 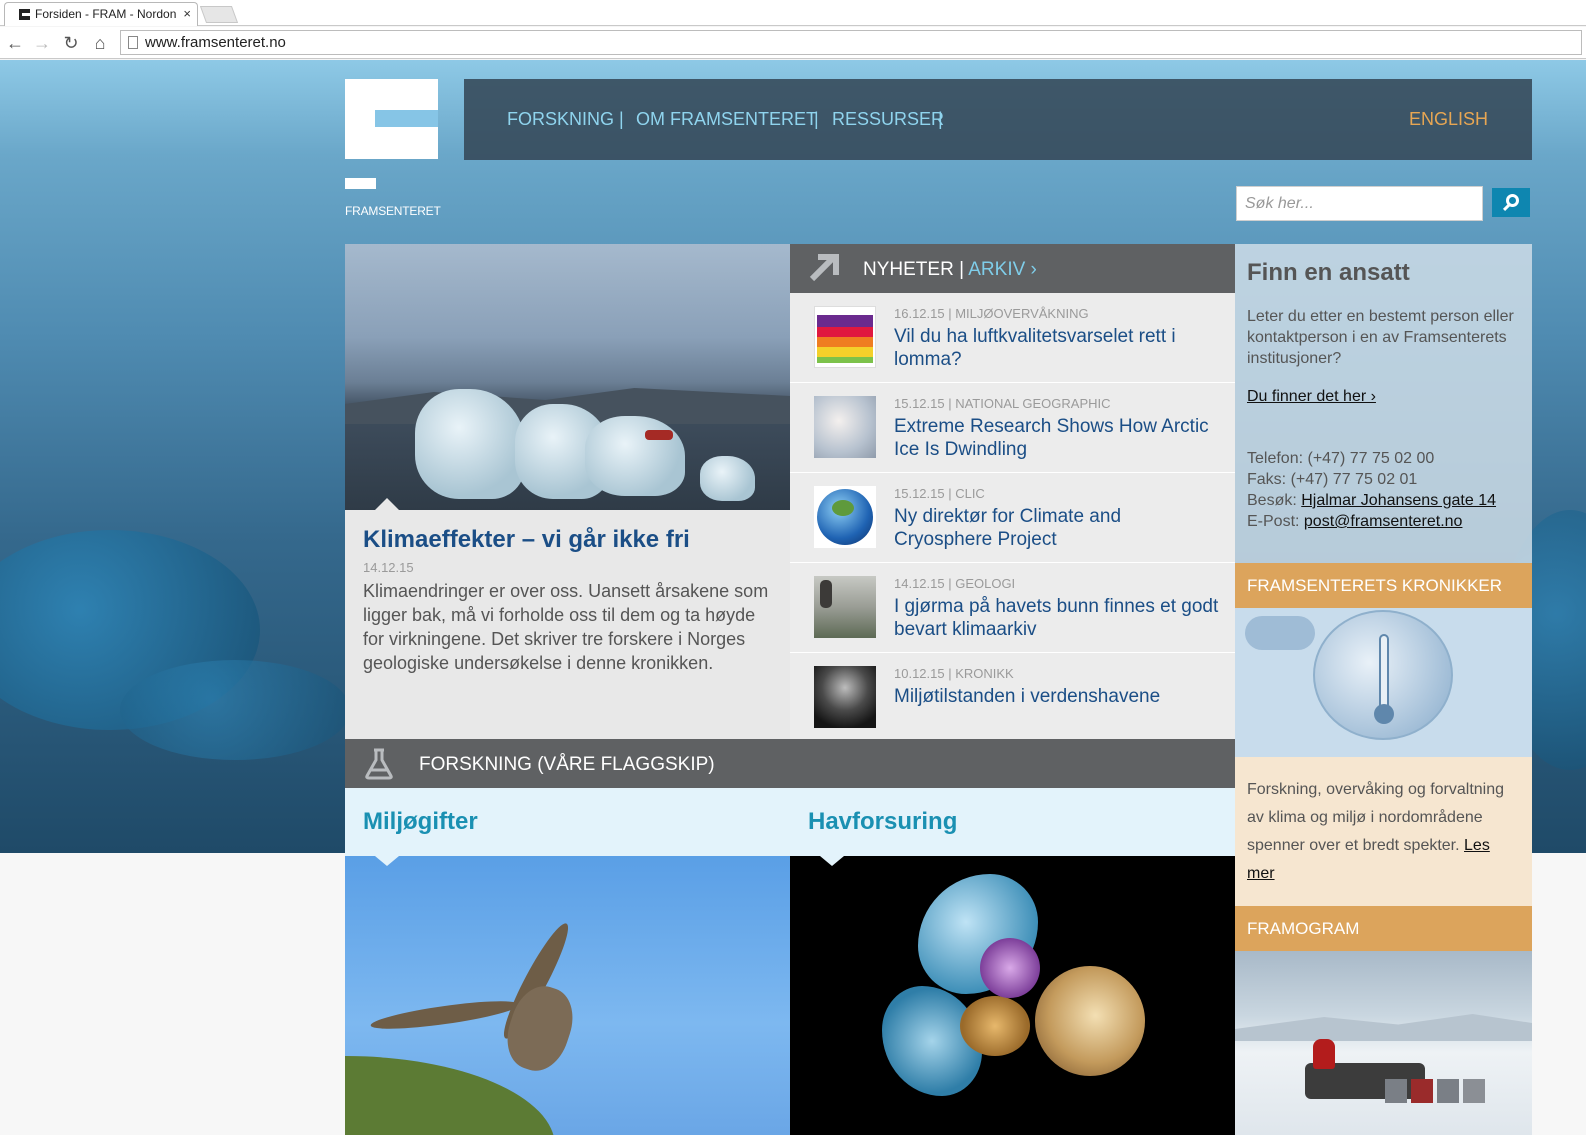 What do you see at coordinates (1002, 403) in the screenshot?
I see `news-meta: 15.12.15 | NATIONAL GEOGRAPHIC` at bounding box center [1002, 403].